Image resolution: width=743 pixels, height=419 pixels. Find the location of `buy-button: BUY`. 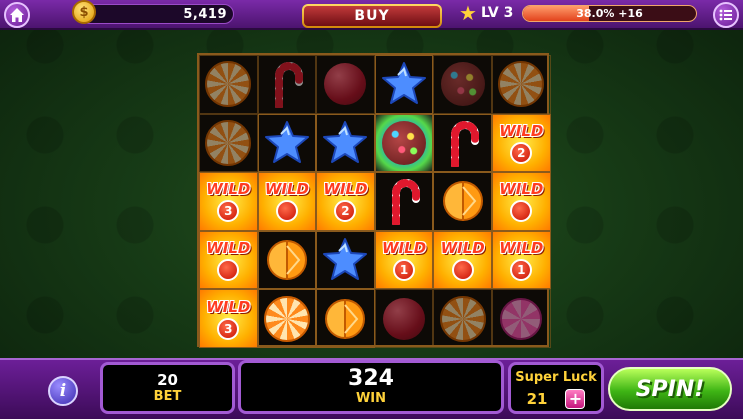

buy-button: BUY is located at coordinates (372, 16).